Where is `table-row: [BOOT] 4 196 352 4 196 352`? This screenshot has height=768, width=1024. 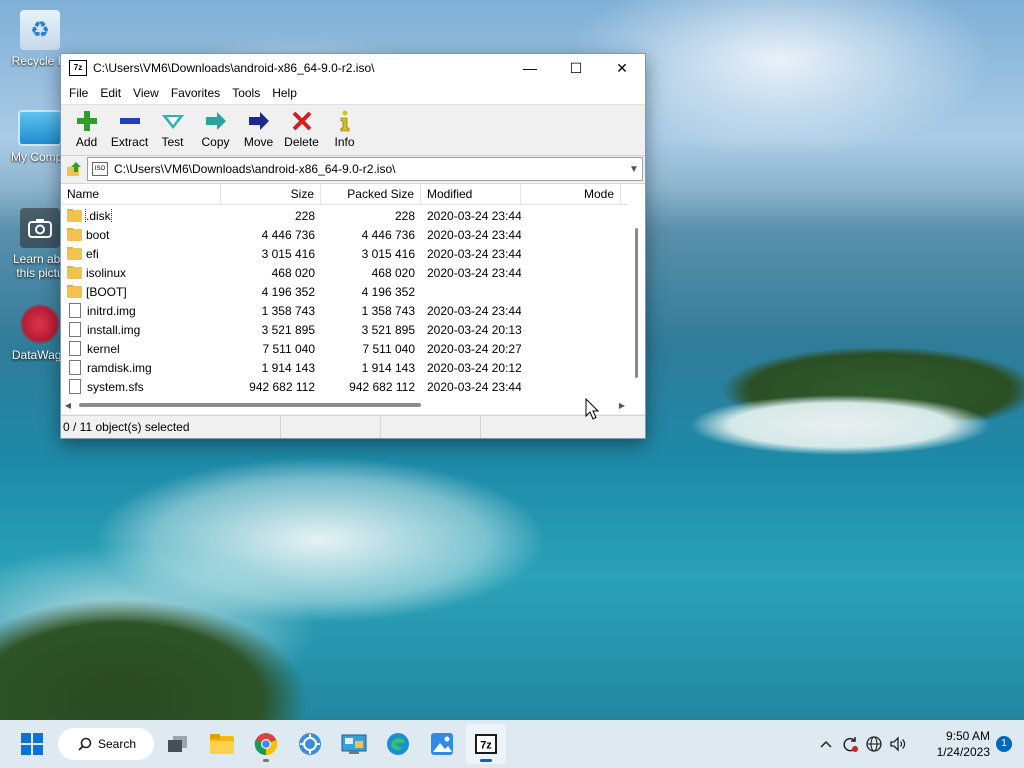 table-row: [BOOT] 4 196 352 4 196 352 is located at coordinates (345, 291).